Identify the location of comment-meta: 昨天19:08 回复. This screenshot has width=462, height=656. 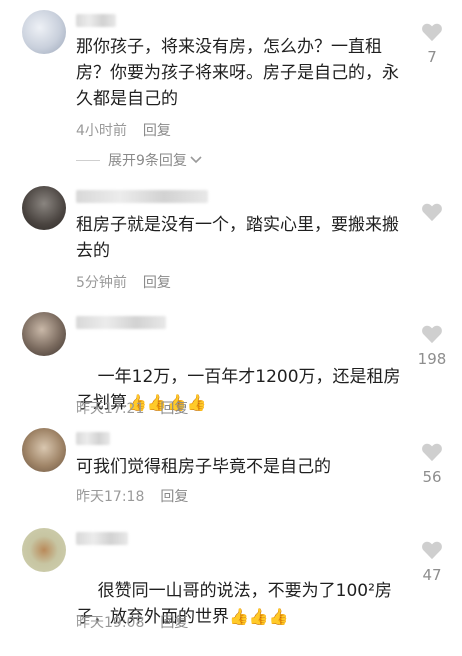
(132, 622).